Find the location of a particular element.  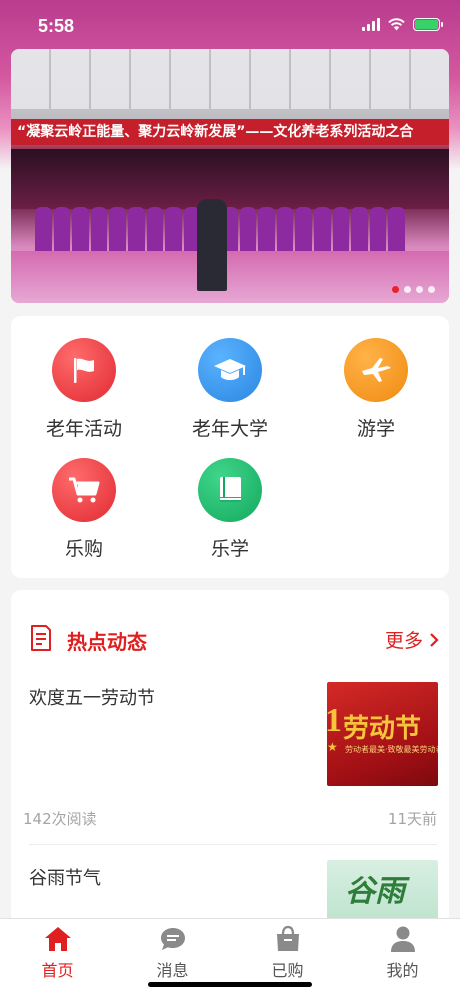

banner-conductor is located at coordinates (212, 245).